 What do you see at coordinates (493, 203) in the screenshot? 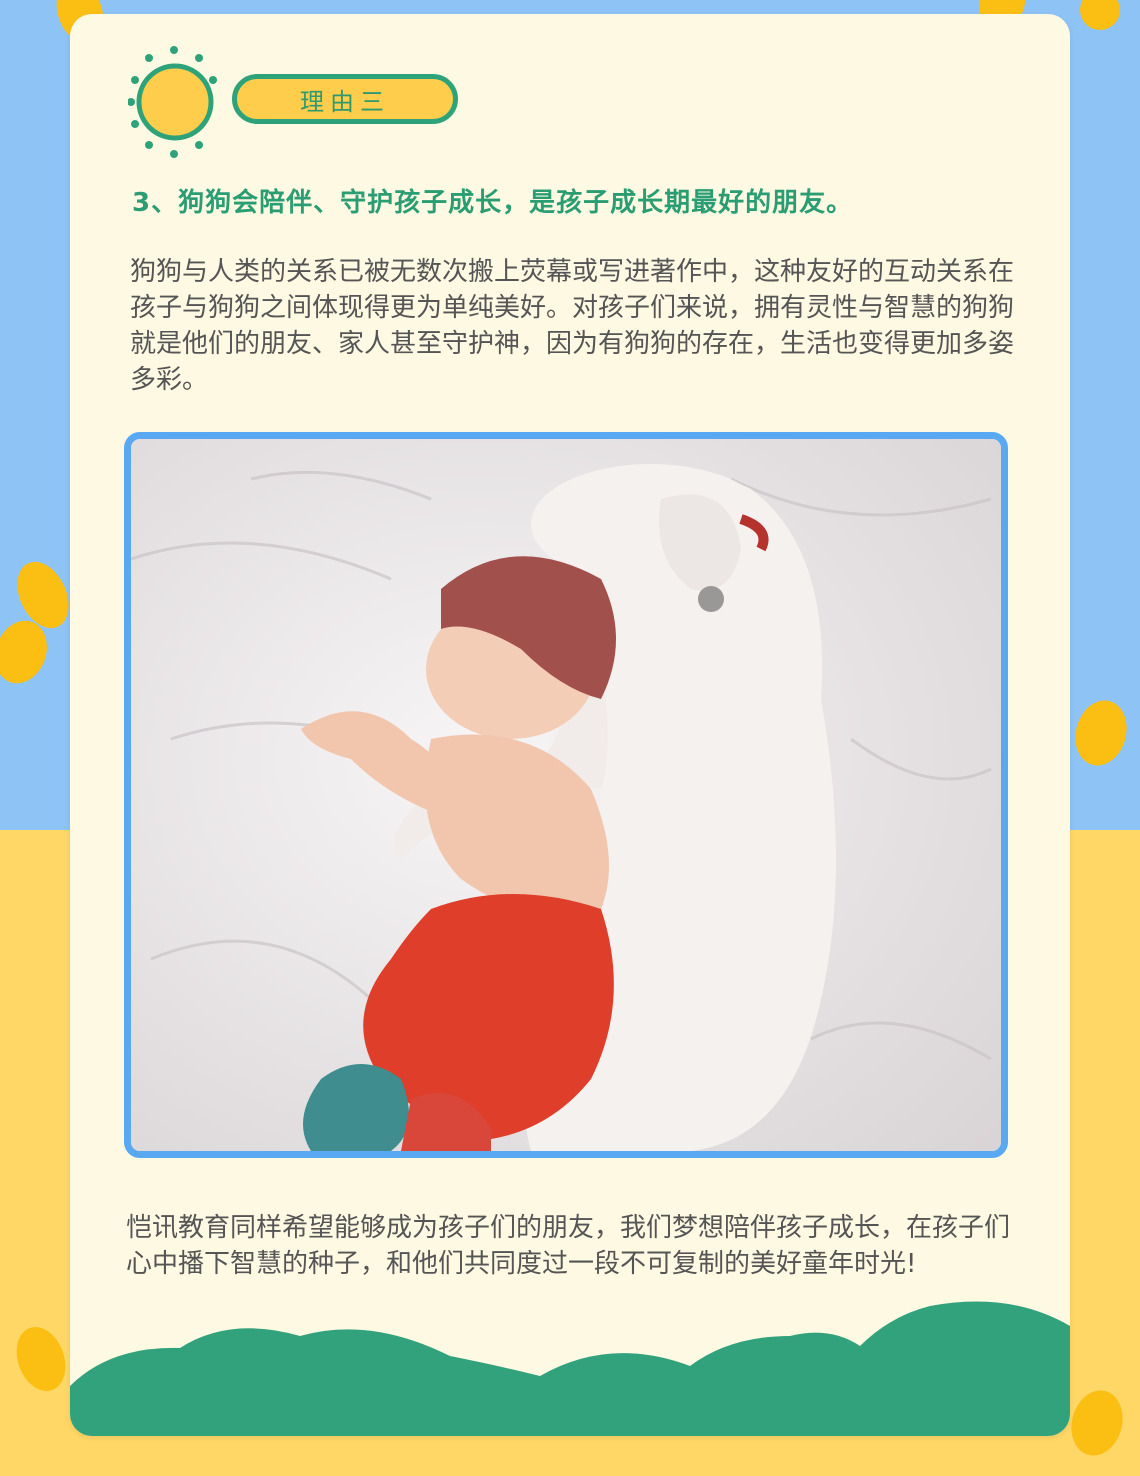
I see `section-heading: 3、狗狗会陪伴、守护孩子成长，是孩子成长期最好的朋友。` at bounding box center [493, 203].